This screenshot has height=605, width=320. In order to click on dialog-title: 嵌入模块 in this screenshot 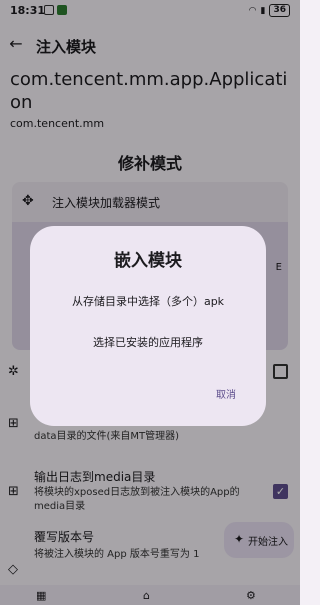, I will do `click(148, 261)`.